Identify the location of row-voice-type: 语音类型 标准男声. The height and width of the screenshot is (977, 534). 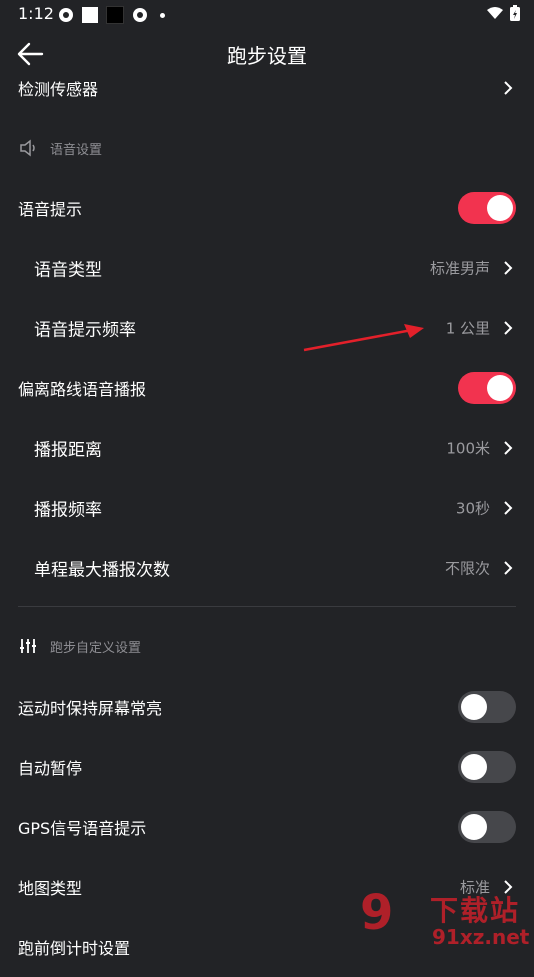
(267, 268).